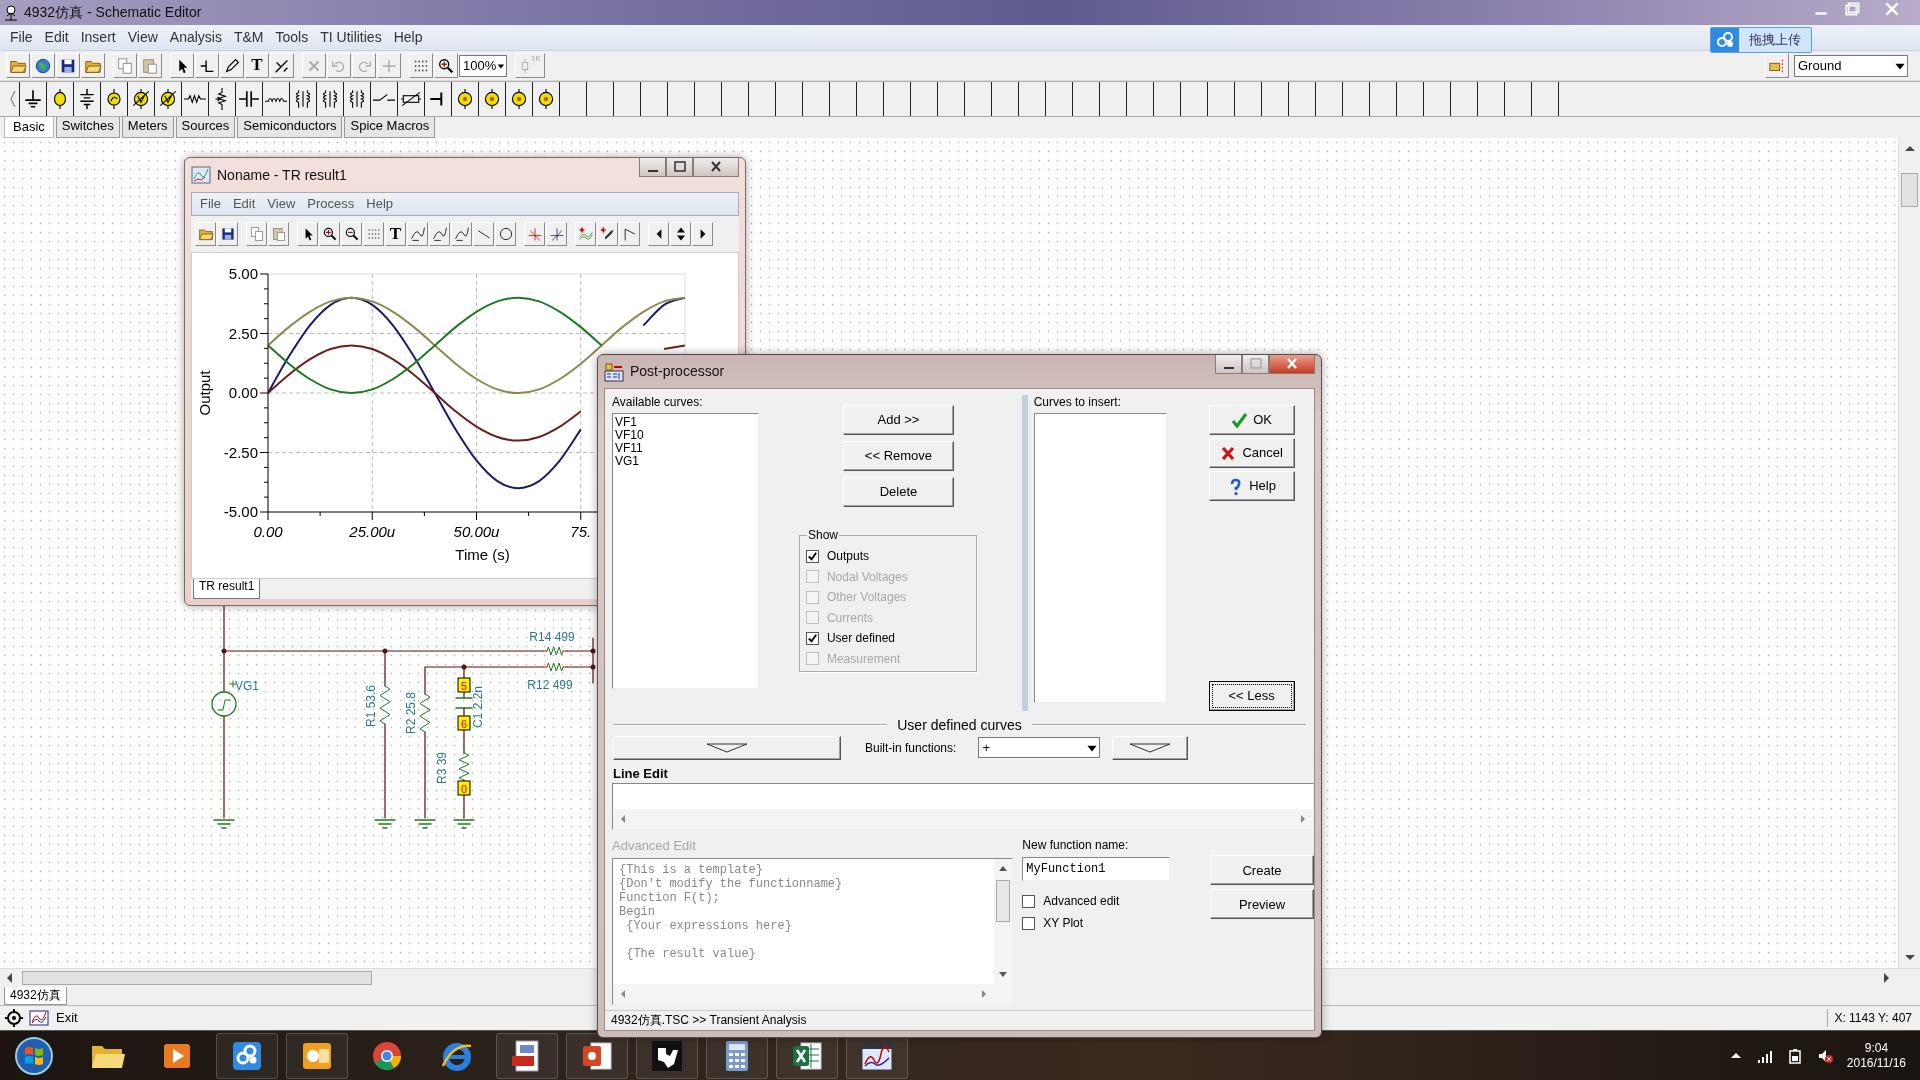  I want to click on line-button, so click(483, 234).